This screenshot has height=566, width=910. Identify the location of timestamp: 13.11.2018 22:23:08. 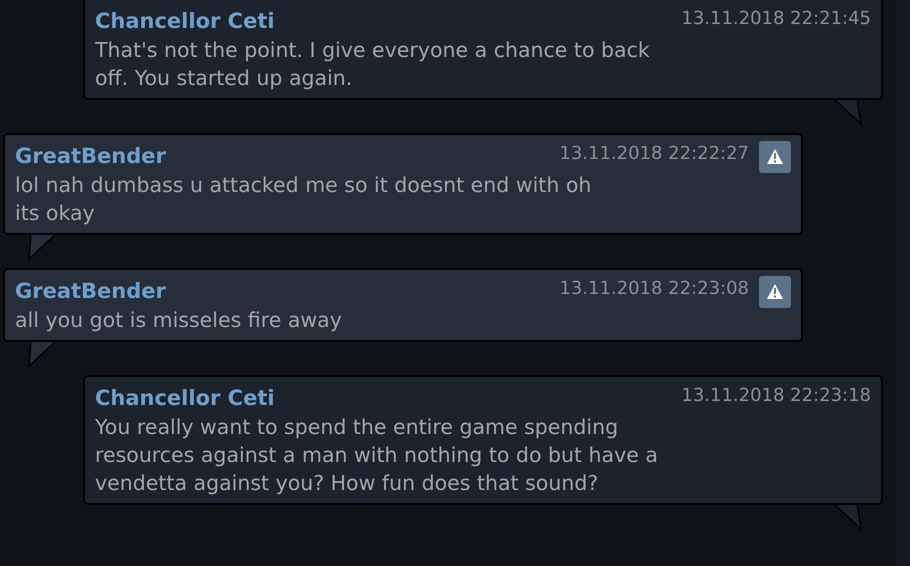
(654, 288).